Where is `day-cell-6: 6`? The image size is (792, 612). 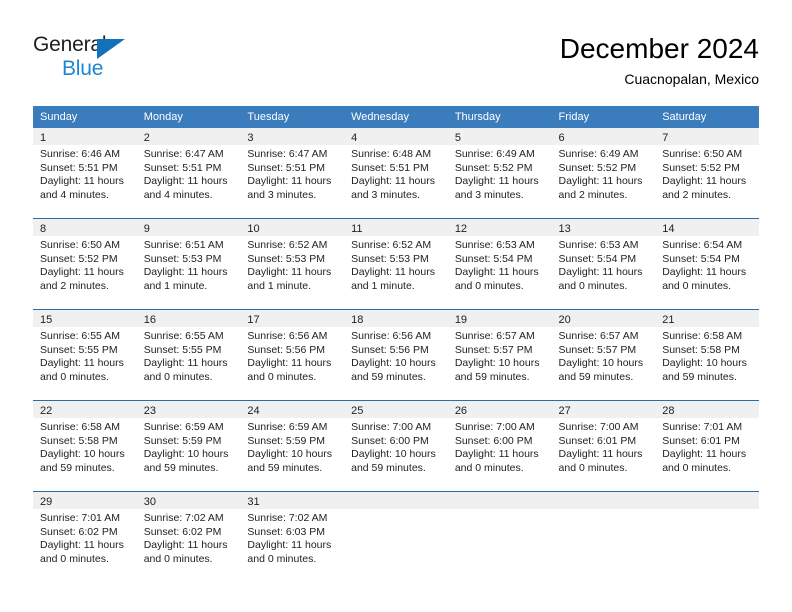
day-cell-6: 6 is located at coordinates (603, 136).